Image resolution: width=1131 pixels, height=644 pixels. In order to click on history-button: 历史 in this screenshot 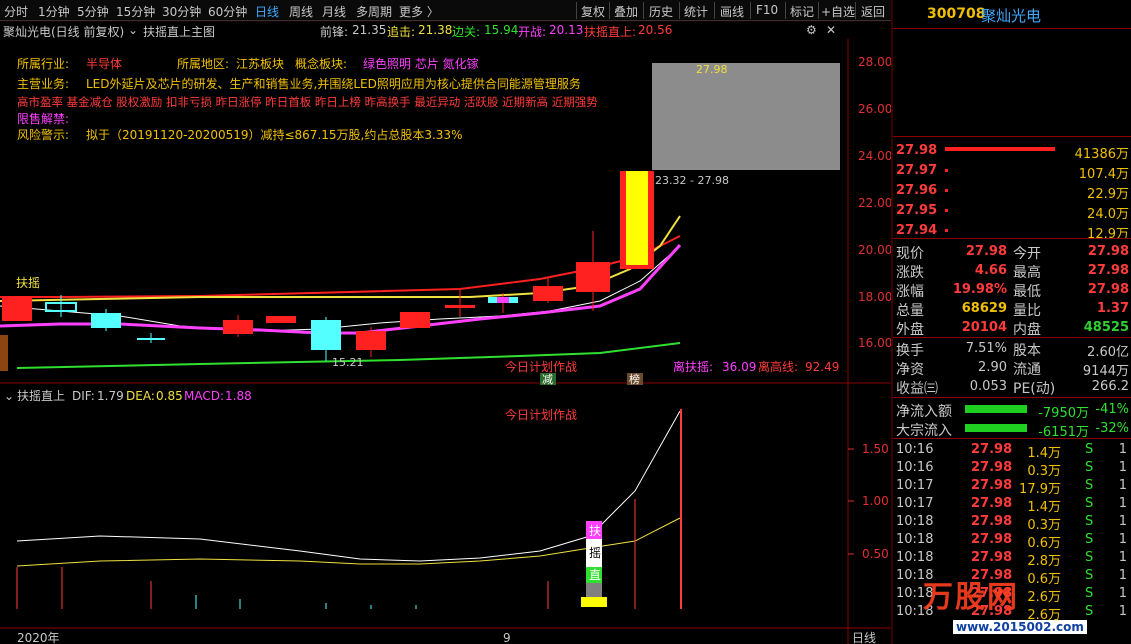, I will do `click(661, 11)`.